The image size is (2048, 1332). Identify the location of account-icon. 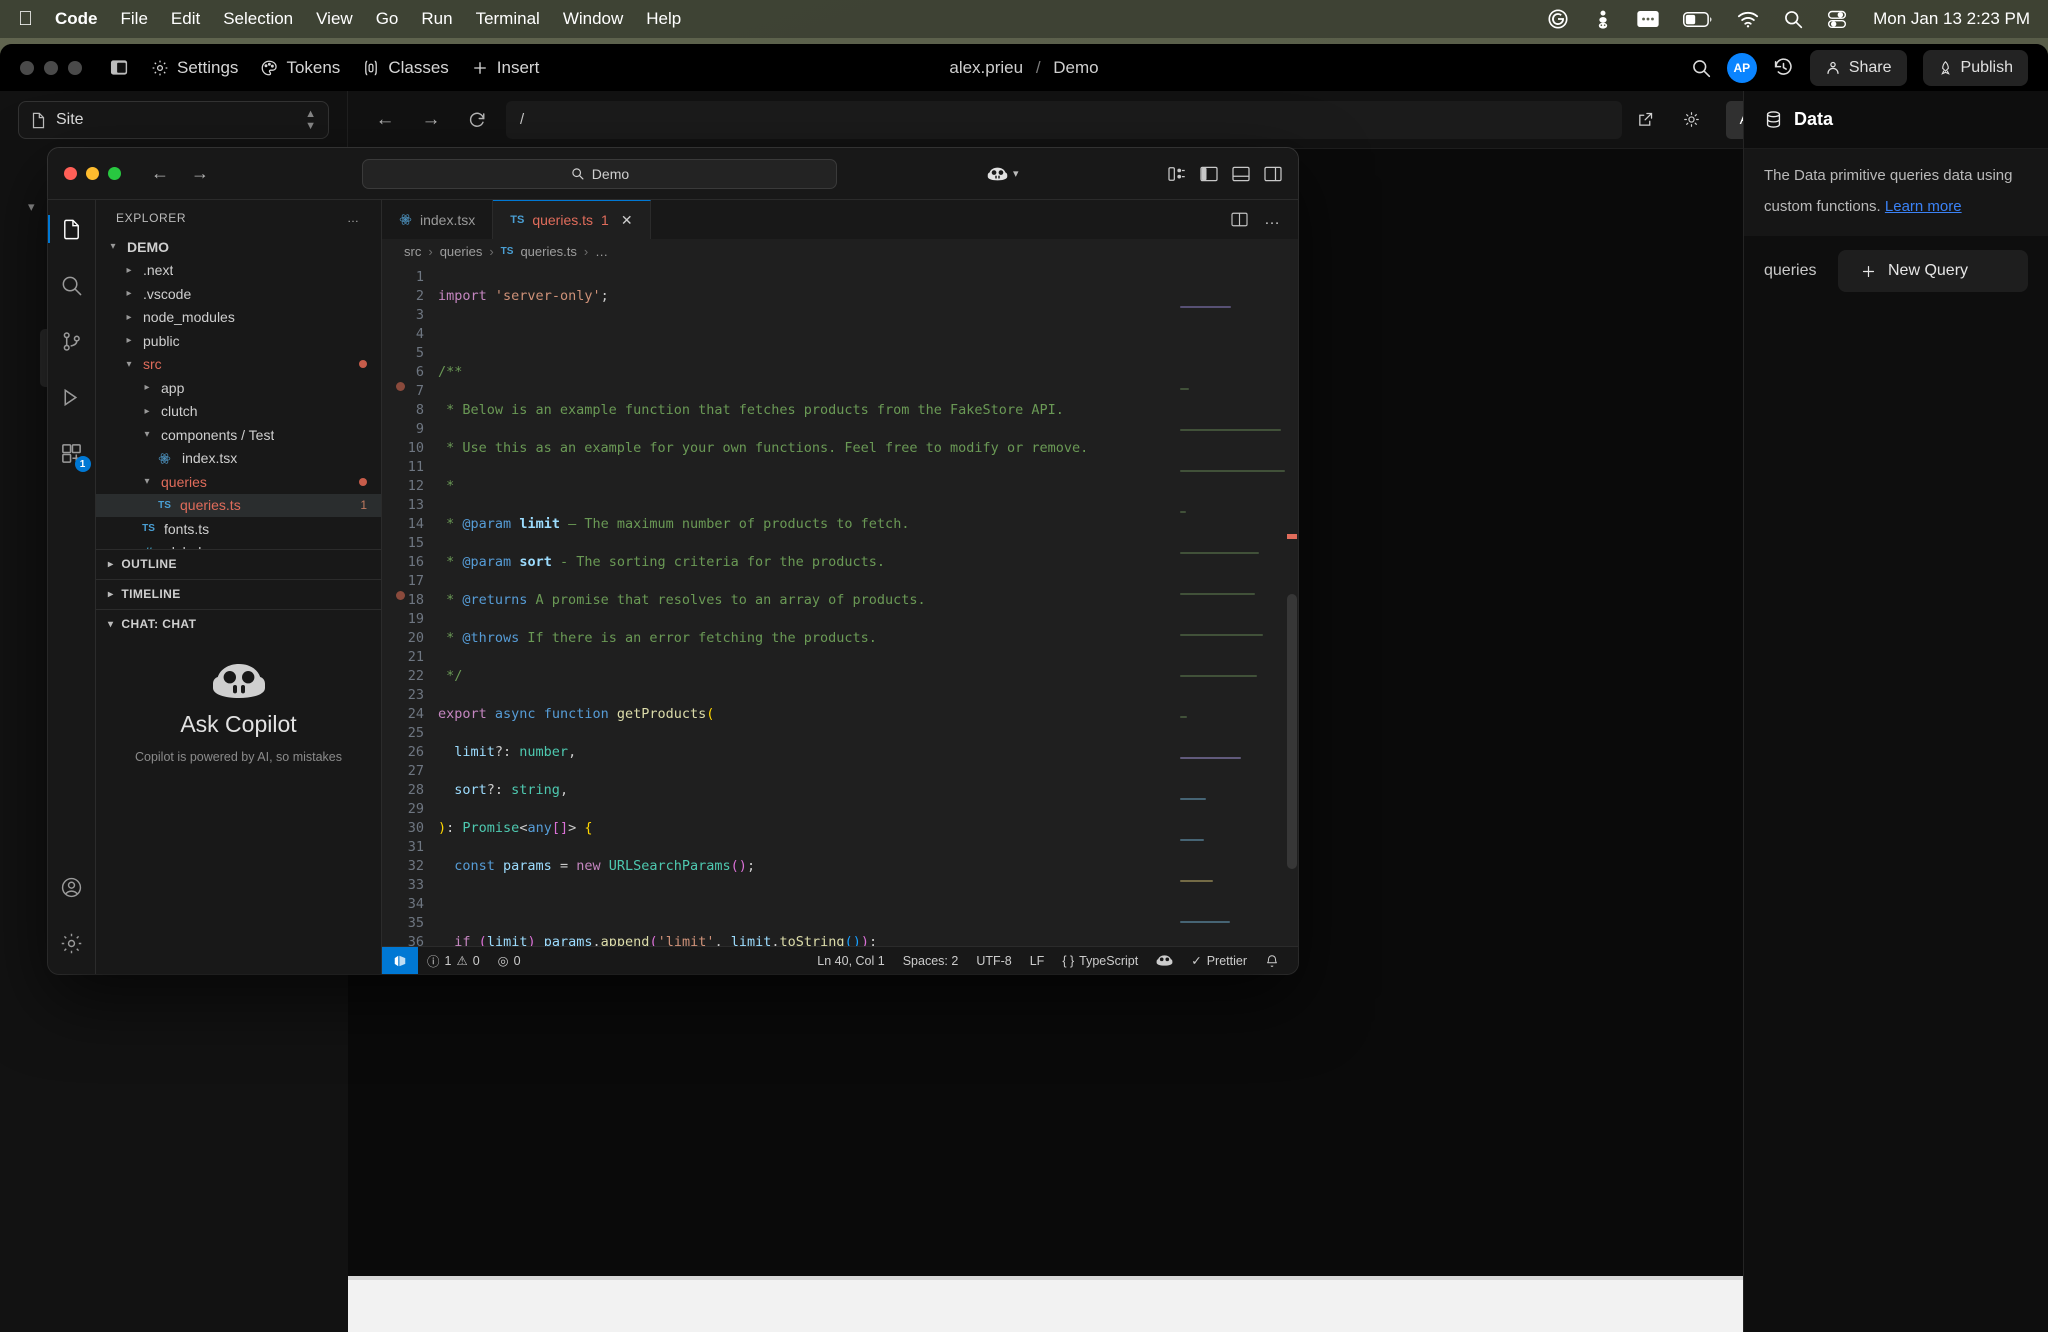
(72, 887).